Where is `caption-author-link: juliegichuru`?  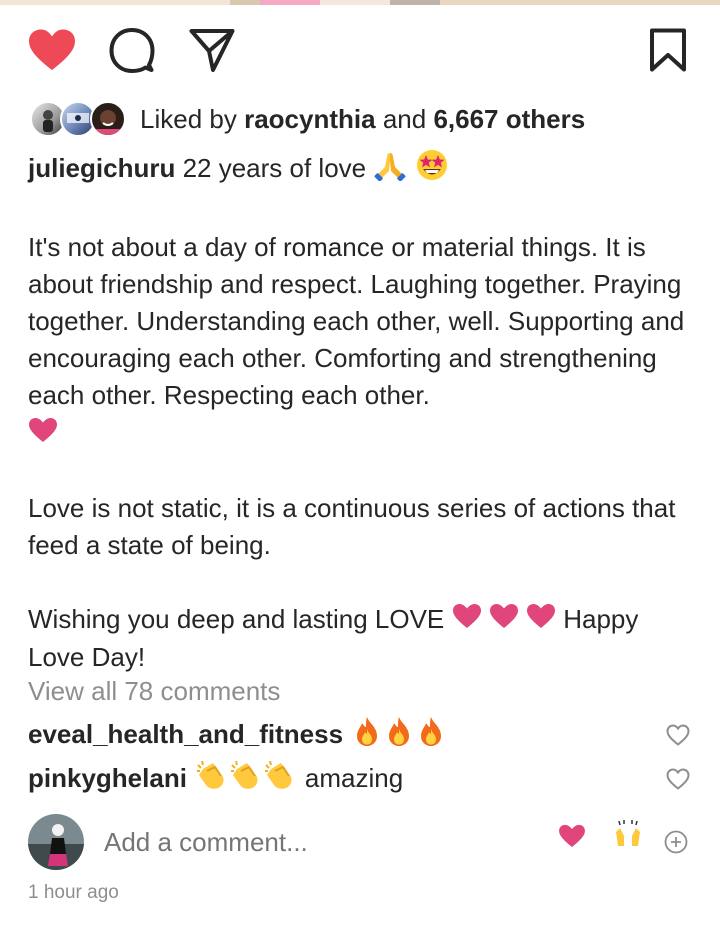
caption-author-link: juliegichuru is located at coordinates (101, 168).